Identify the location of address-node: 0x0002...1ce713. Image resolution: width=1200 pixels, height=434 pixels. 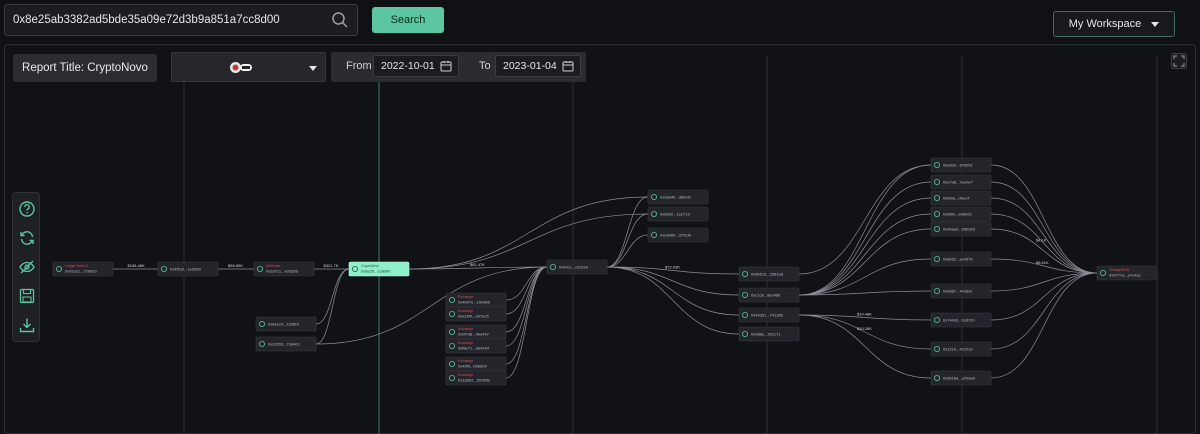
(678, 214).